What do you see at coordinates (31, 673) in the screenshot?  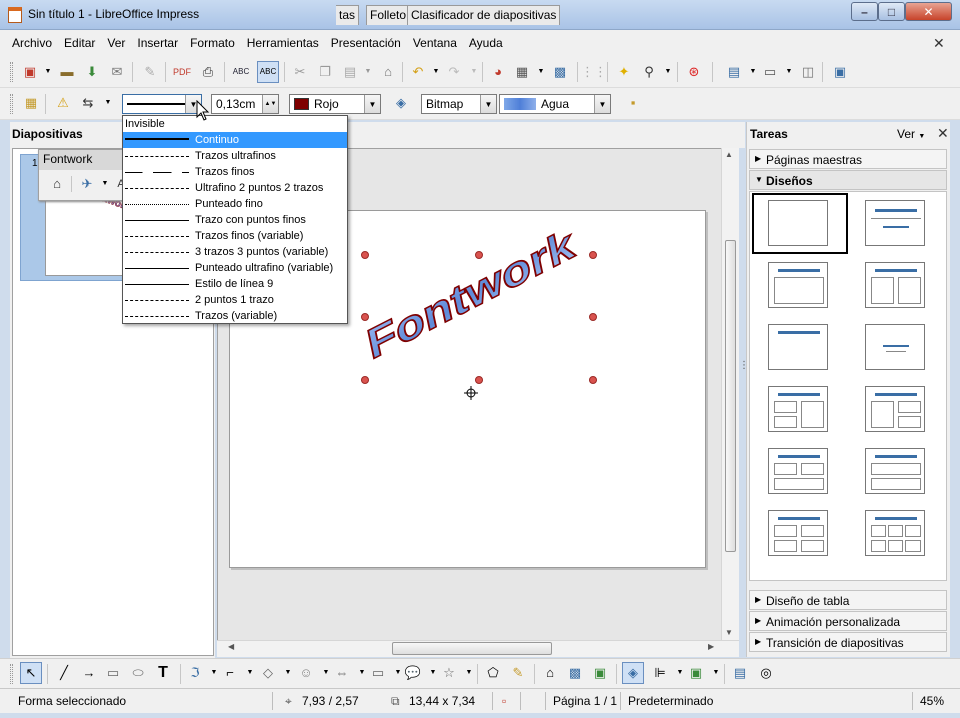 I see `select-arrow-icon: ↖` at bounding box center [31, 673].